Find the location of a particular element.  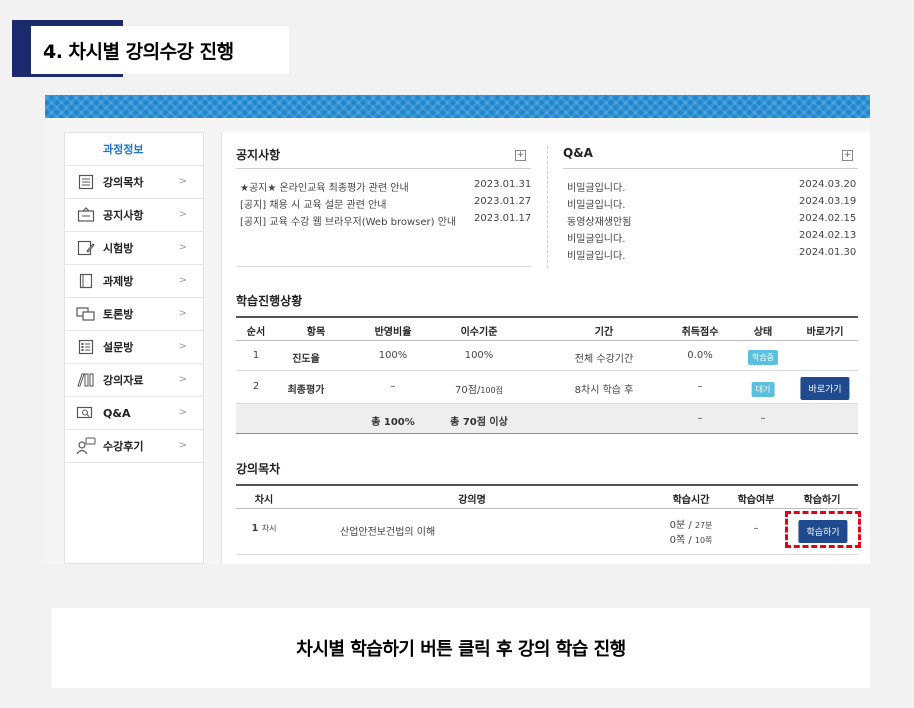

notice-date: 2023.01.31 is located at coordinates (503, 184).